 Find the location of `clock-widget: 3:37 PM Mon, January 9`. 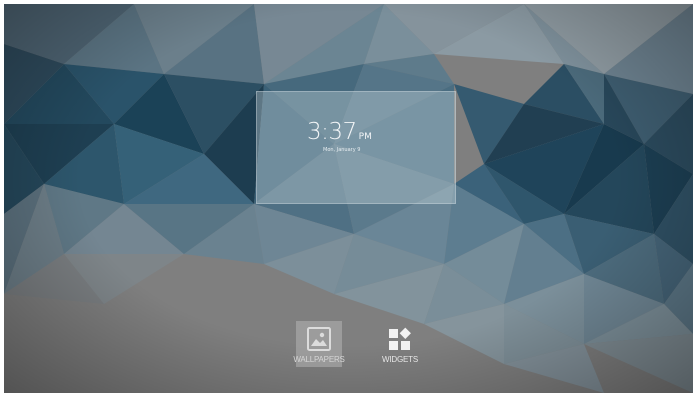

clock-widget: 3:37 PM Mon, January 9 is located at coordinates (356, 147).